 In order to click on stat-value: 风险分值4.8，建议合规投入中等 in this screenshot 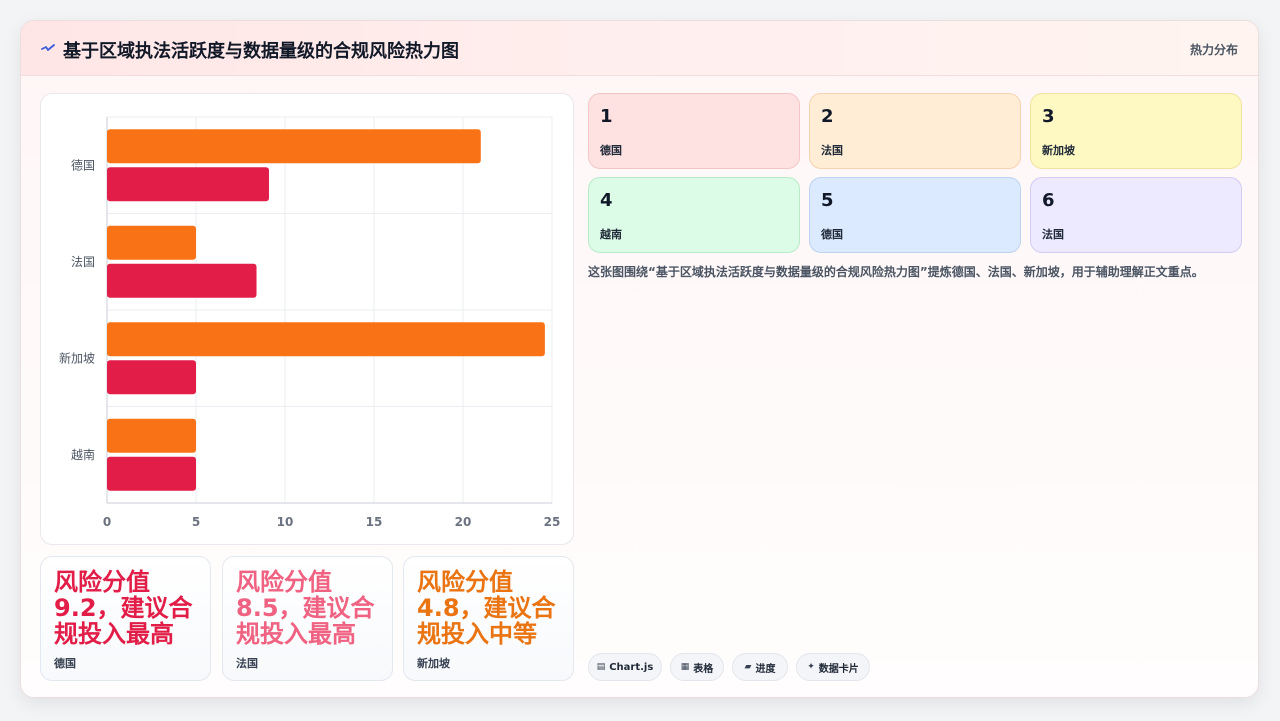, I will do `click(486, 608)`.